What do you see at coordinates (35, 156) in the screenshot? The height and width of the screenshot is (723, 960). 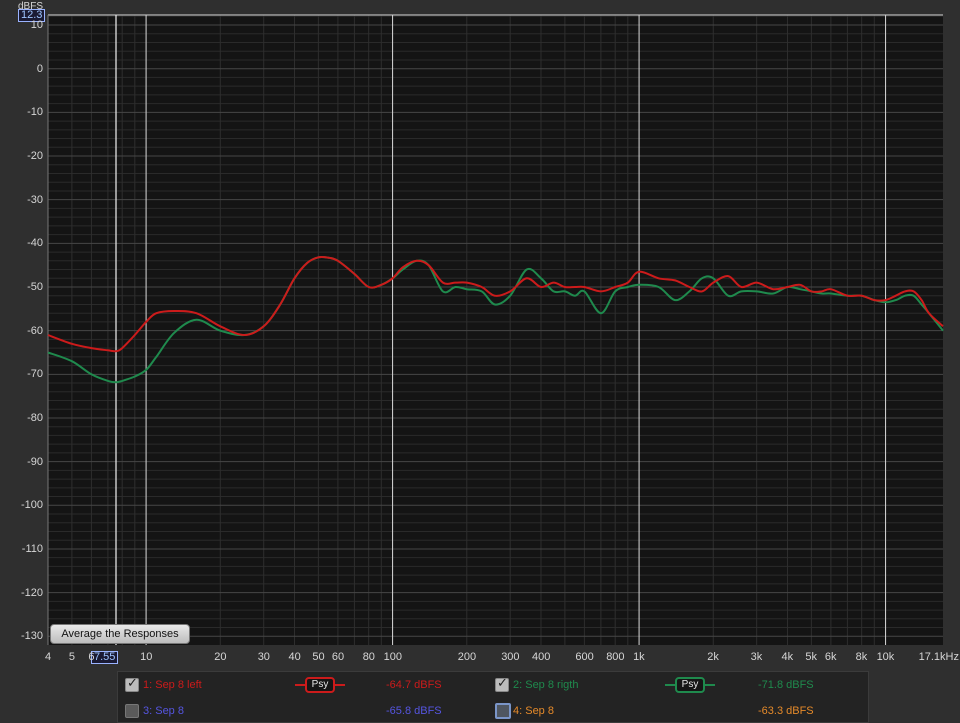 I see `y-tick-label: -20` at bounding box center [35, 156].